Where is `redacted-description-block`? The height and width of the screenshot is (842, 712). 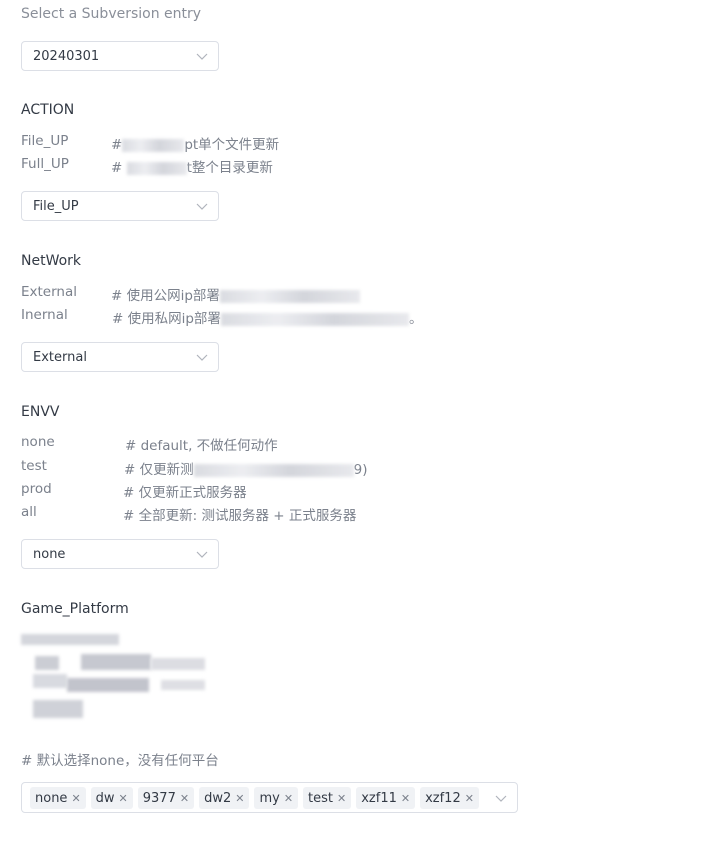 redacted-description-block is located at coordinates (116, 677).